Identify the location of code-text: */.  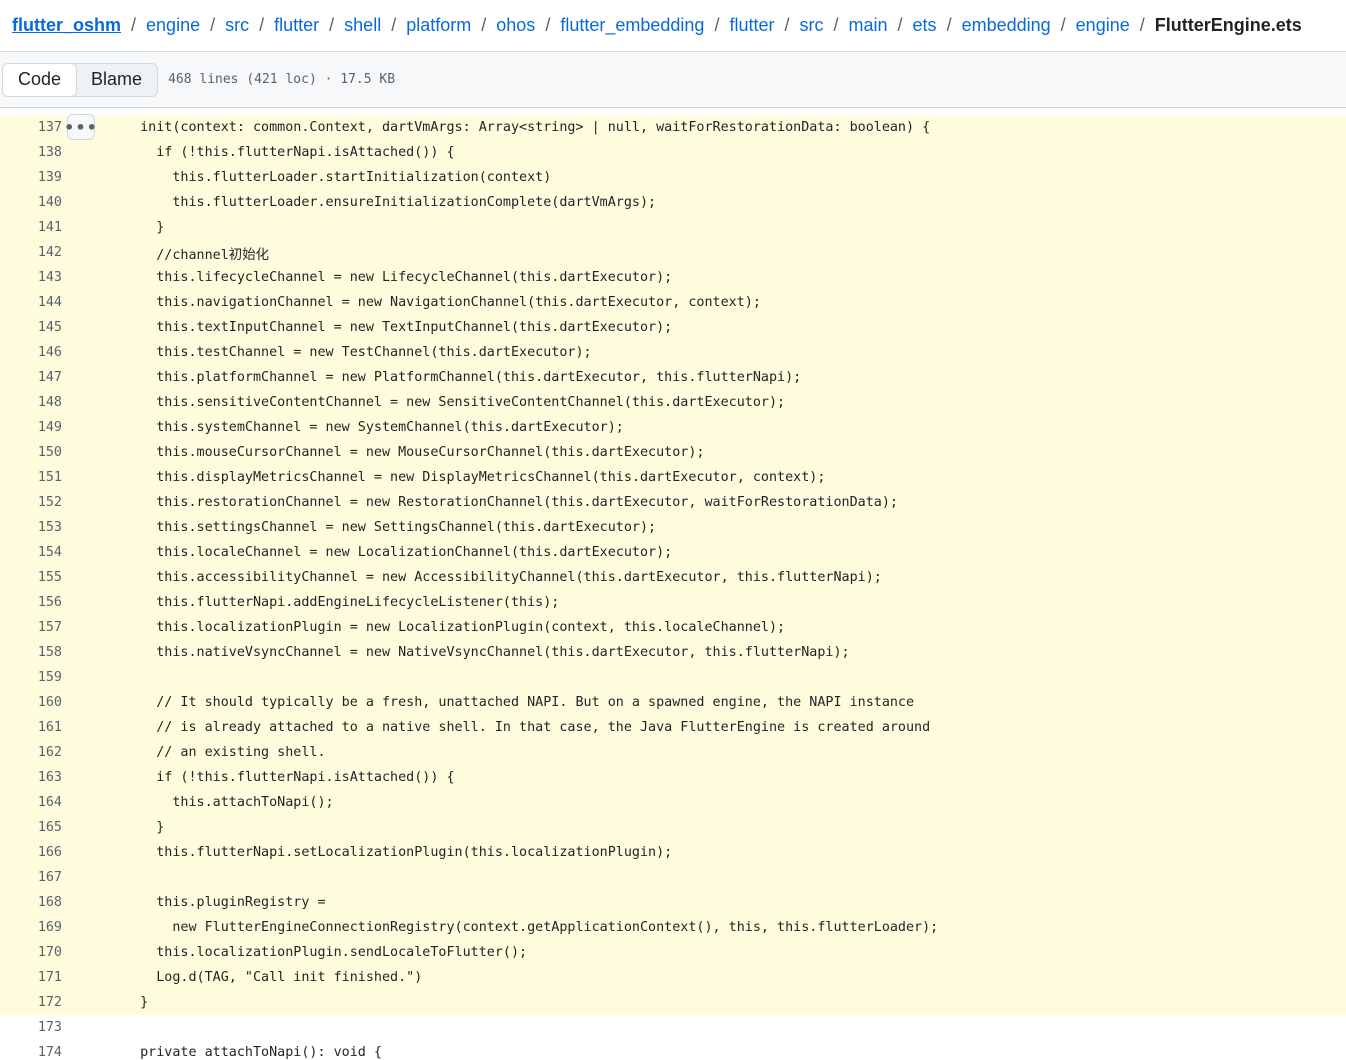
(109, 109).